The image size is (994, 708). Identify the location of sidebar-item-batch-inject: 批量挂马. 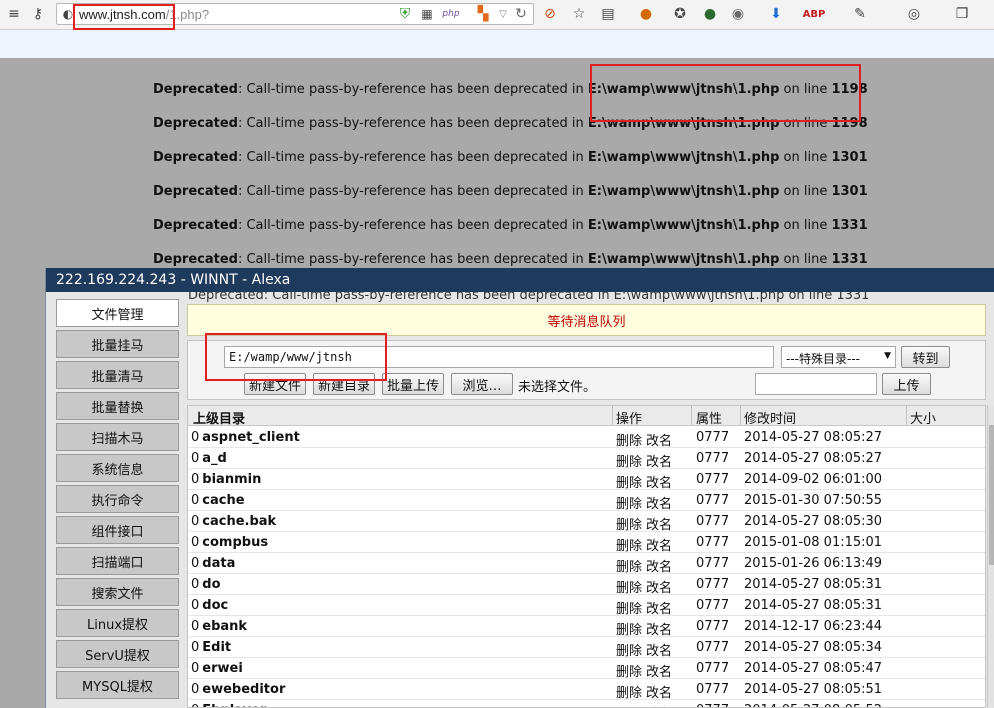
(117, 344).